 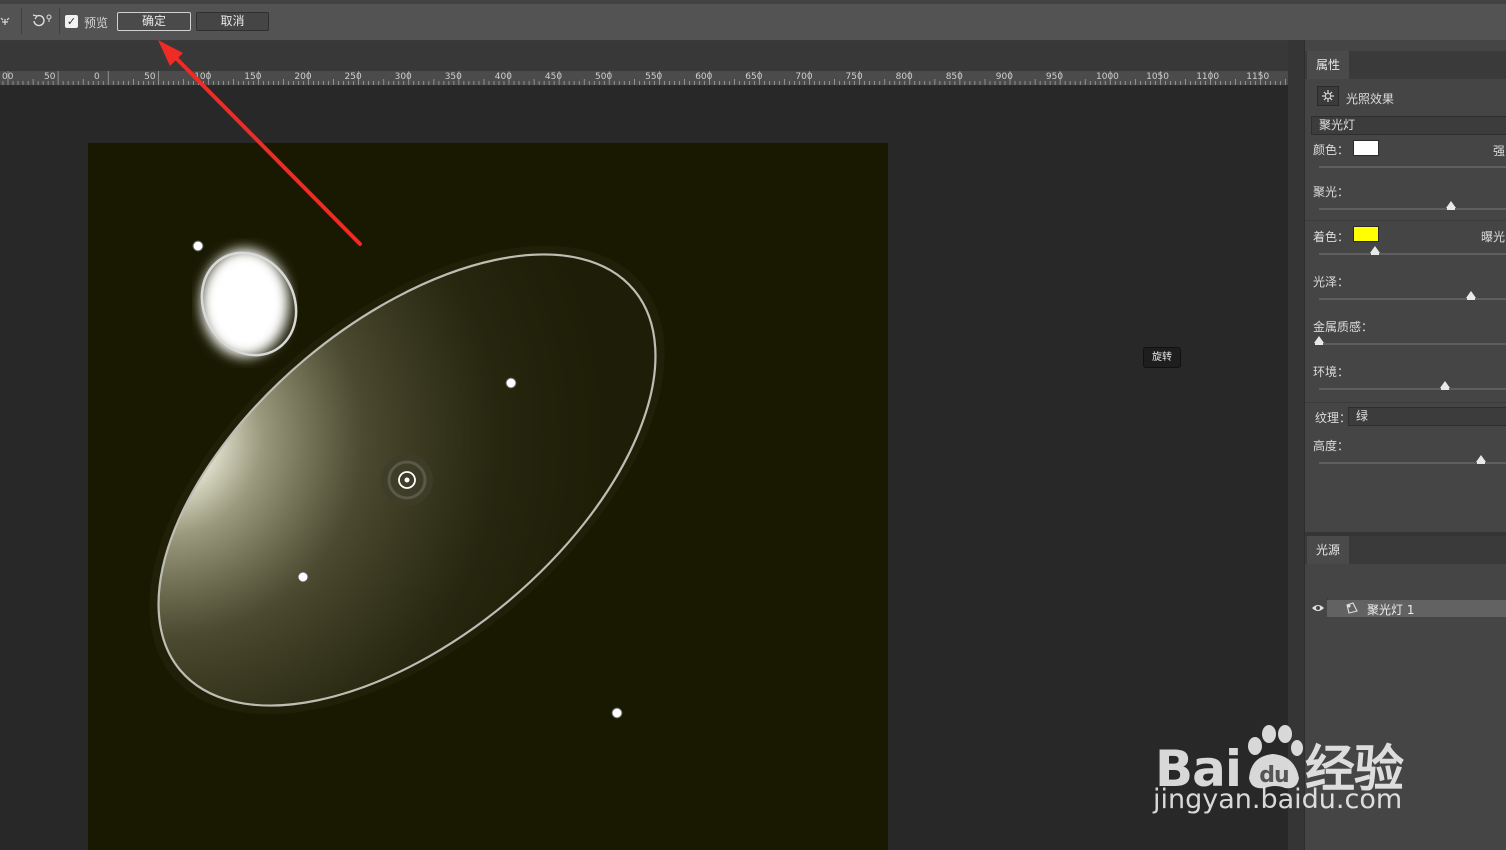 I want to click on ok-button: 确定, so click(x=154, y=21).